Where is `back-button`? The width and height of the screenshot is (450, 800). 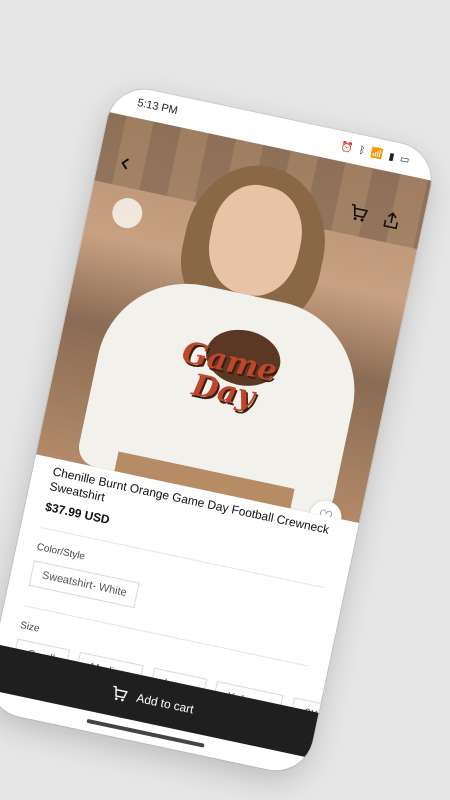
back-button is located at coordinates (125, 163).